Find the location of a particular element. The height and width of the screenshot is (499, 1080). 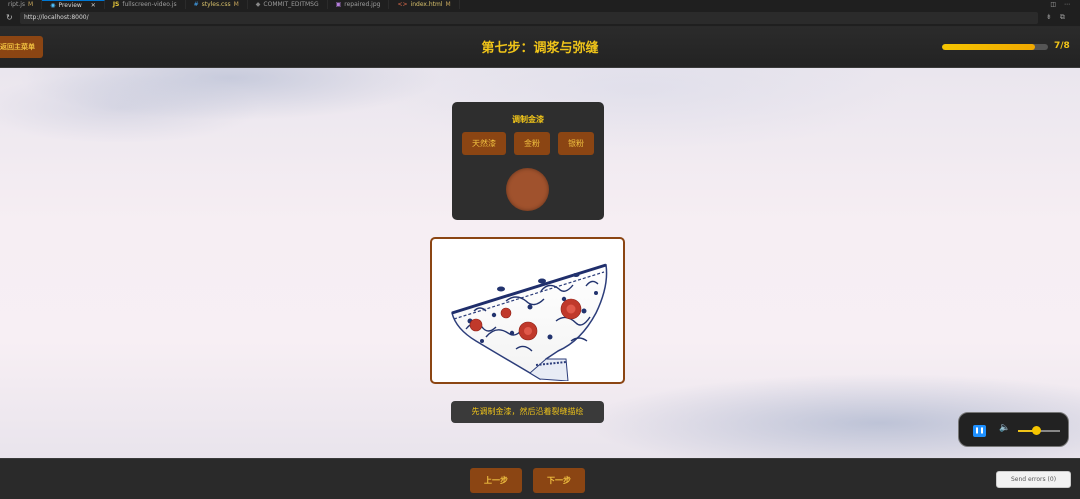

tab-label: COMMIT_EDITMSG is located at coordinates (291, 4).